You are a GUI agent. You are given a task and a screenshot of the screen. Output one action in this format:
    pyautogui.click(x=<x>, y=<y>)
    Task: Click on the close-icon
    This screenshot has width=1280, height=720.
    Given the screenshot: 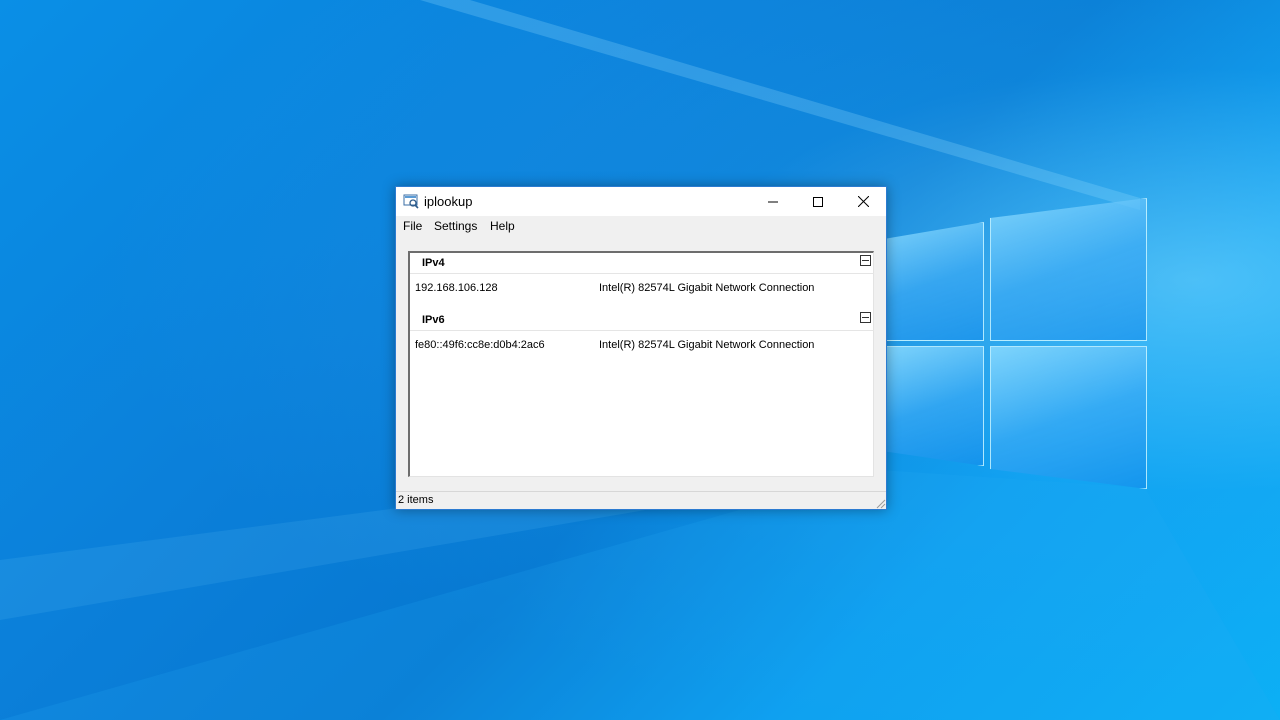 What is the action you would take?
    pyautogui.click(x=863, y=201)
    